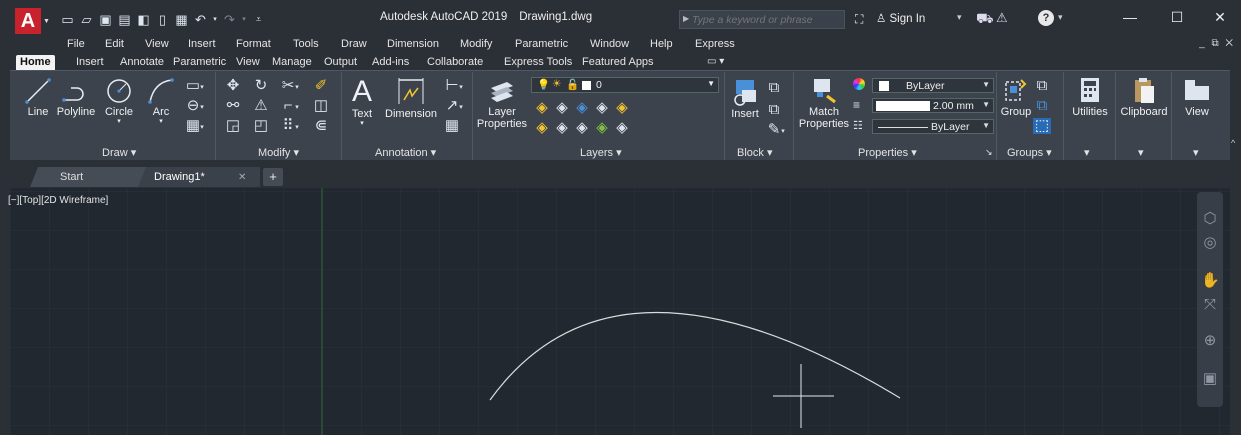 The width and height of the screenshot is (1241, 435). I want to click on ellipse-caret-icon: ▾, so click(202, 108).